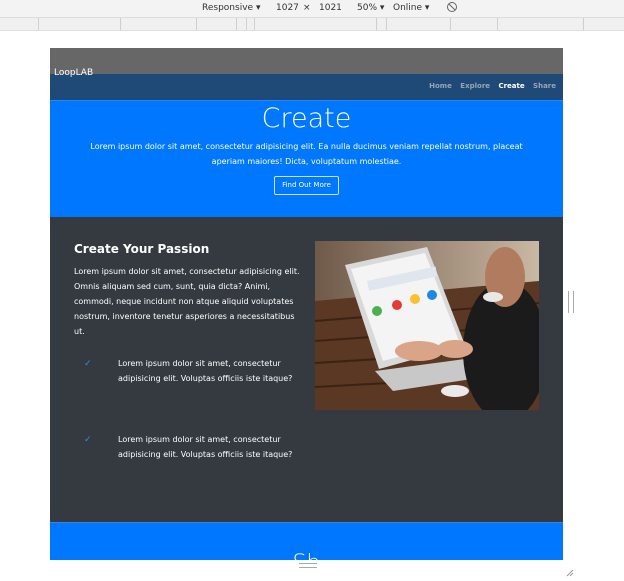 This screenshot has height=581, width=624. Describe the element at coordinates (142, 249) in the screenshot. I see `section-title: Create Your Passion` at that location.